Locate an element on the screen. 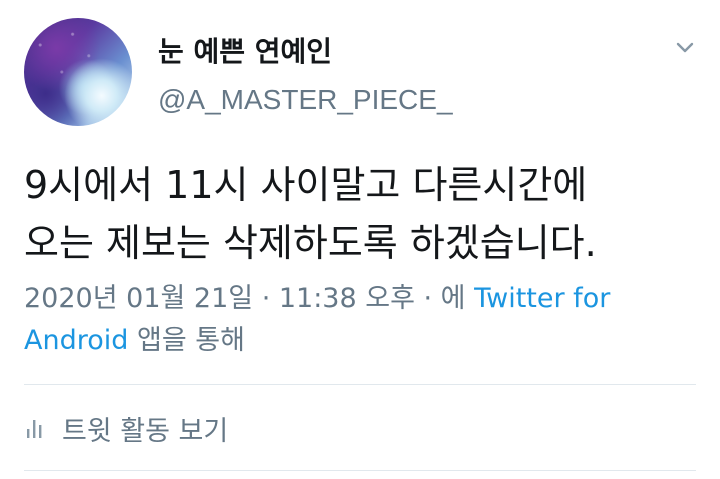  tweet-timestamp: 2020년 01월 21일 · 11:38 오후 · 에 is located at coordinates (249, 298).